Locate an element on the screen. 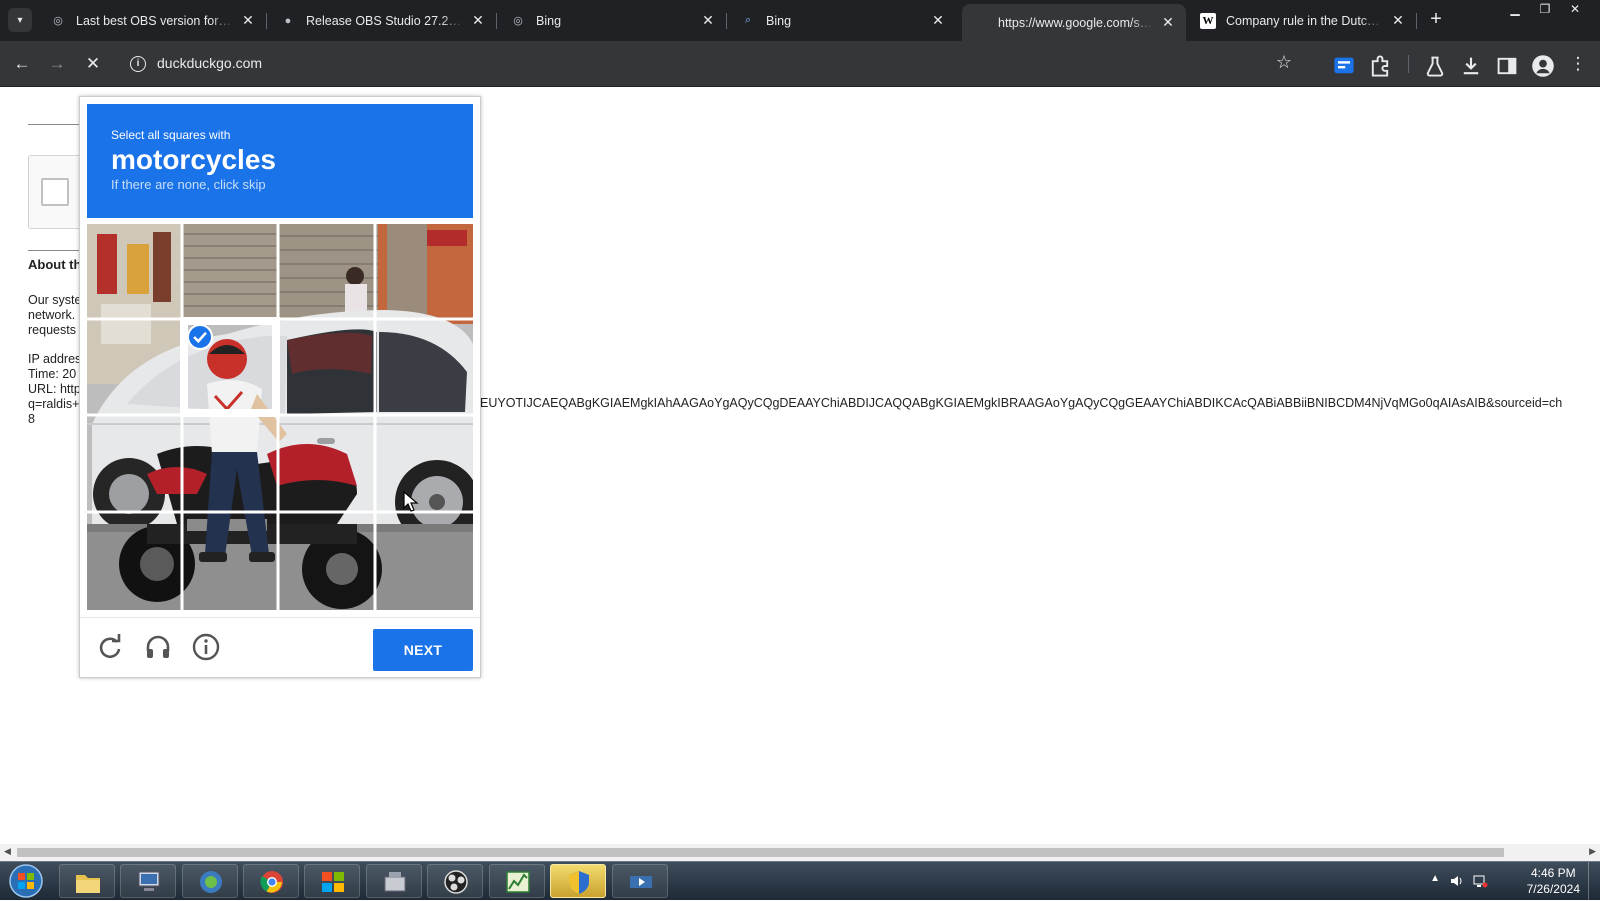 The image size is (1600, 901). start-button is located at coordinates (26, 881).